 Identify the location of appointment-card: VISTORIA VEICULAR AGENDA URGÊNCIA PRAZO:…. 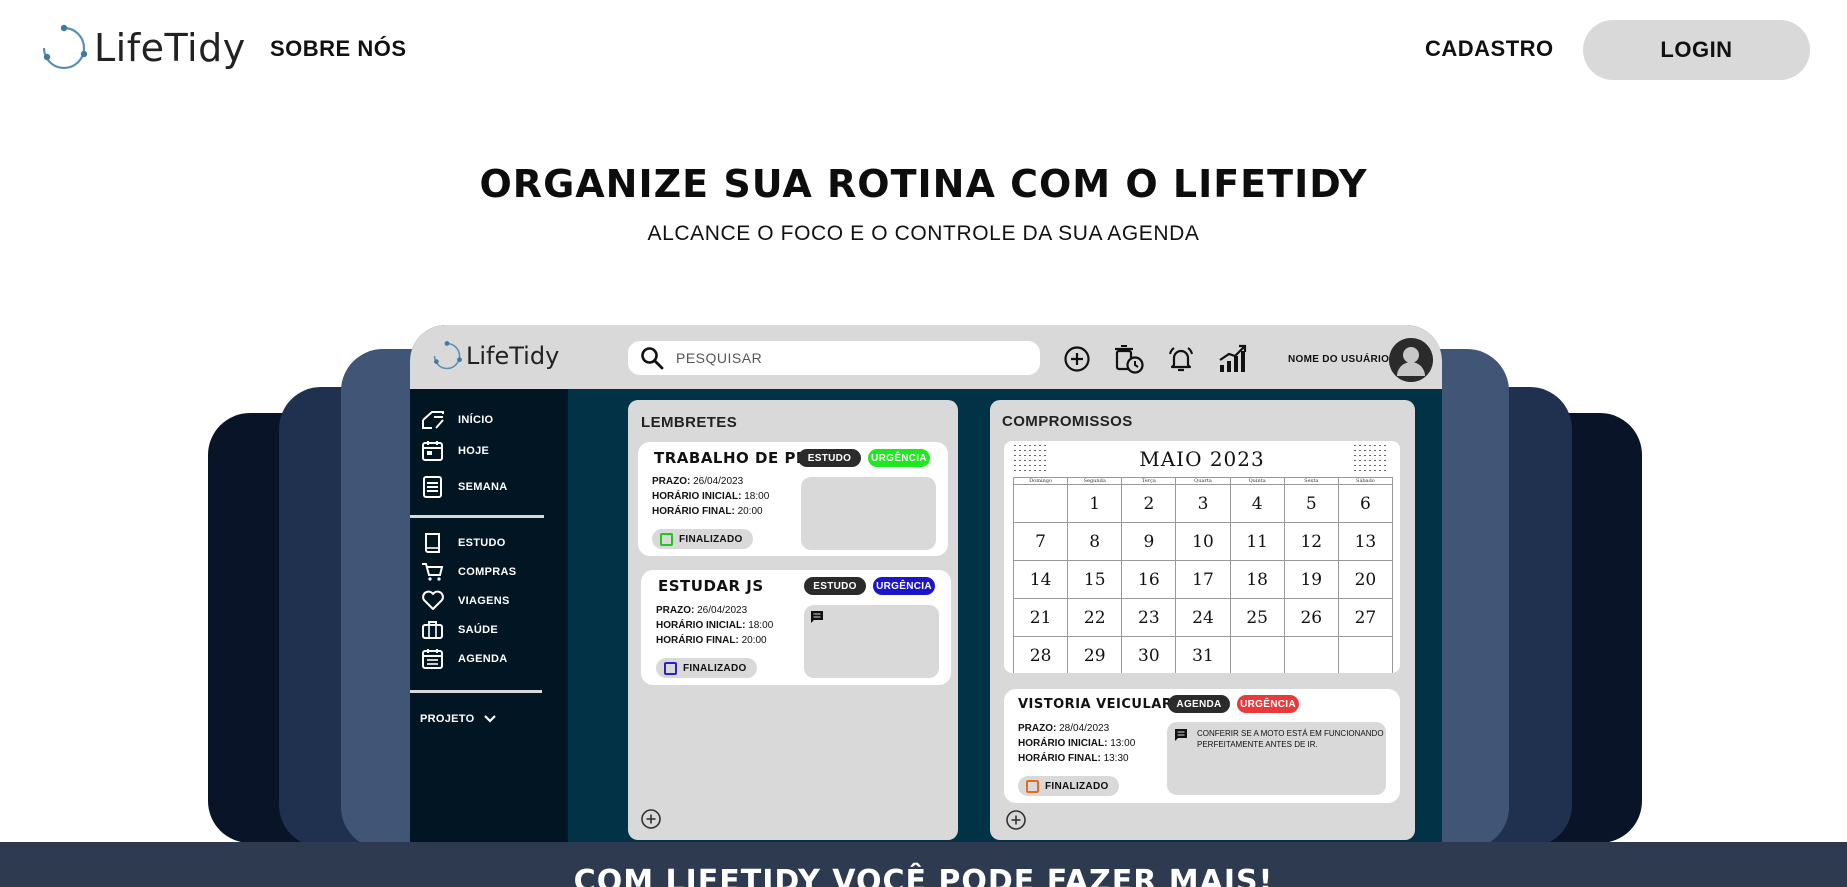
(1202, 746).